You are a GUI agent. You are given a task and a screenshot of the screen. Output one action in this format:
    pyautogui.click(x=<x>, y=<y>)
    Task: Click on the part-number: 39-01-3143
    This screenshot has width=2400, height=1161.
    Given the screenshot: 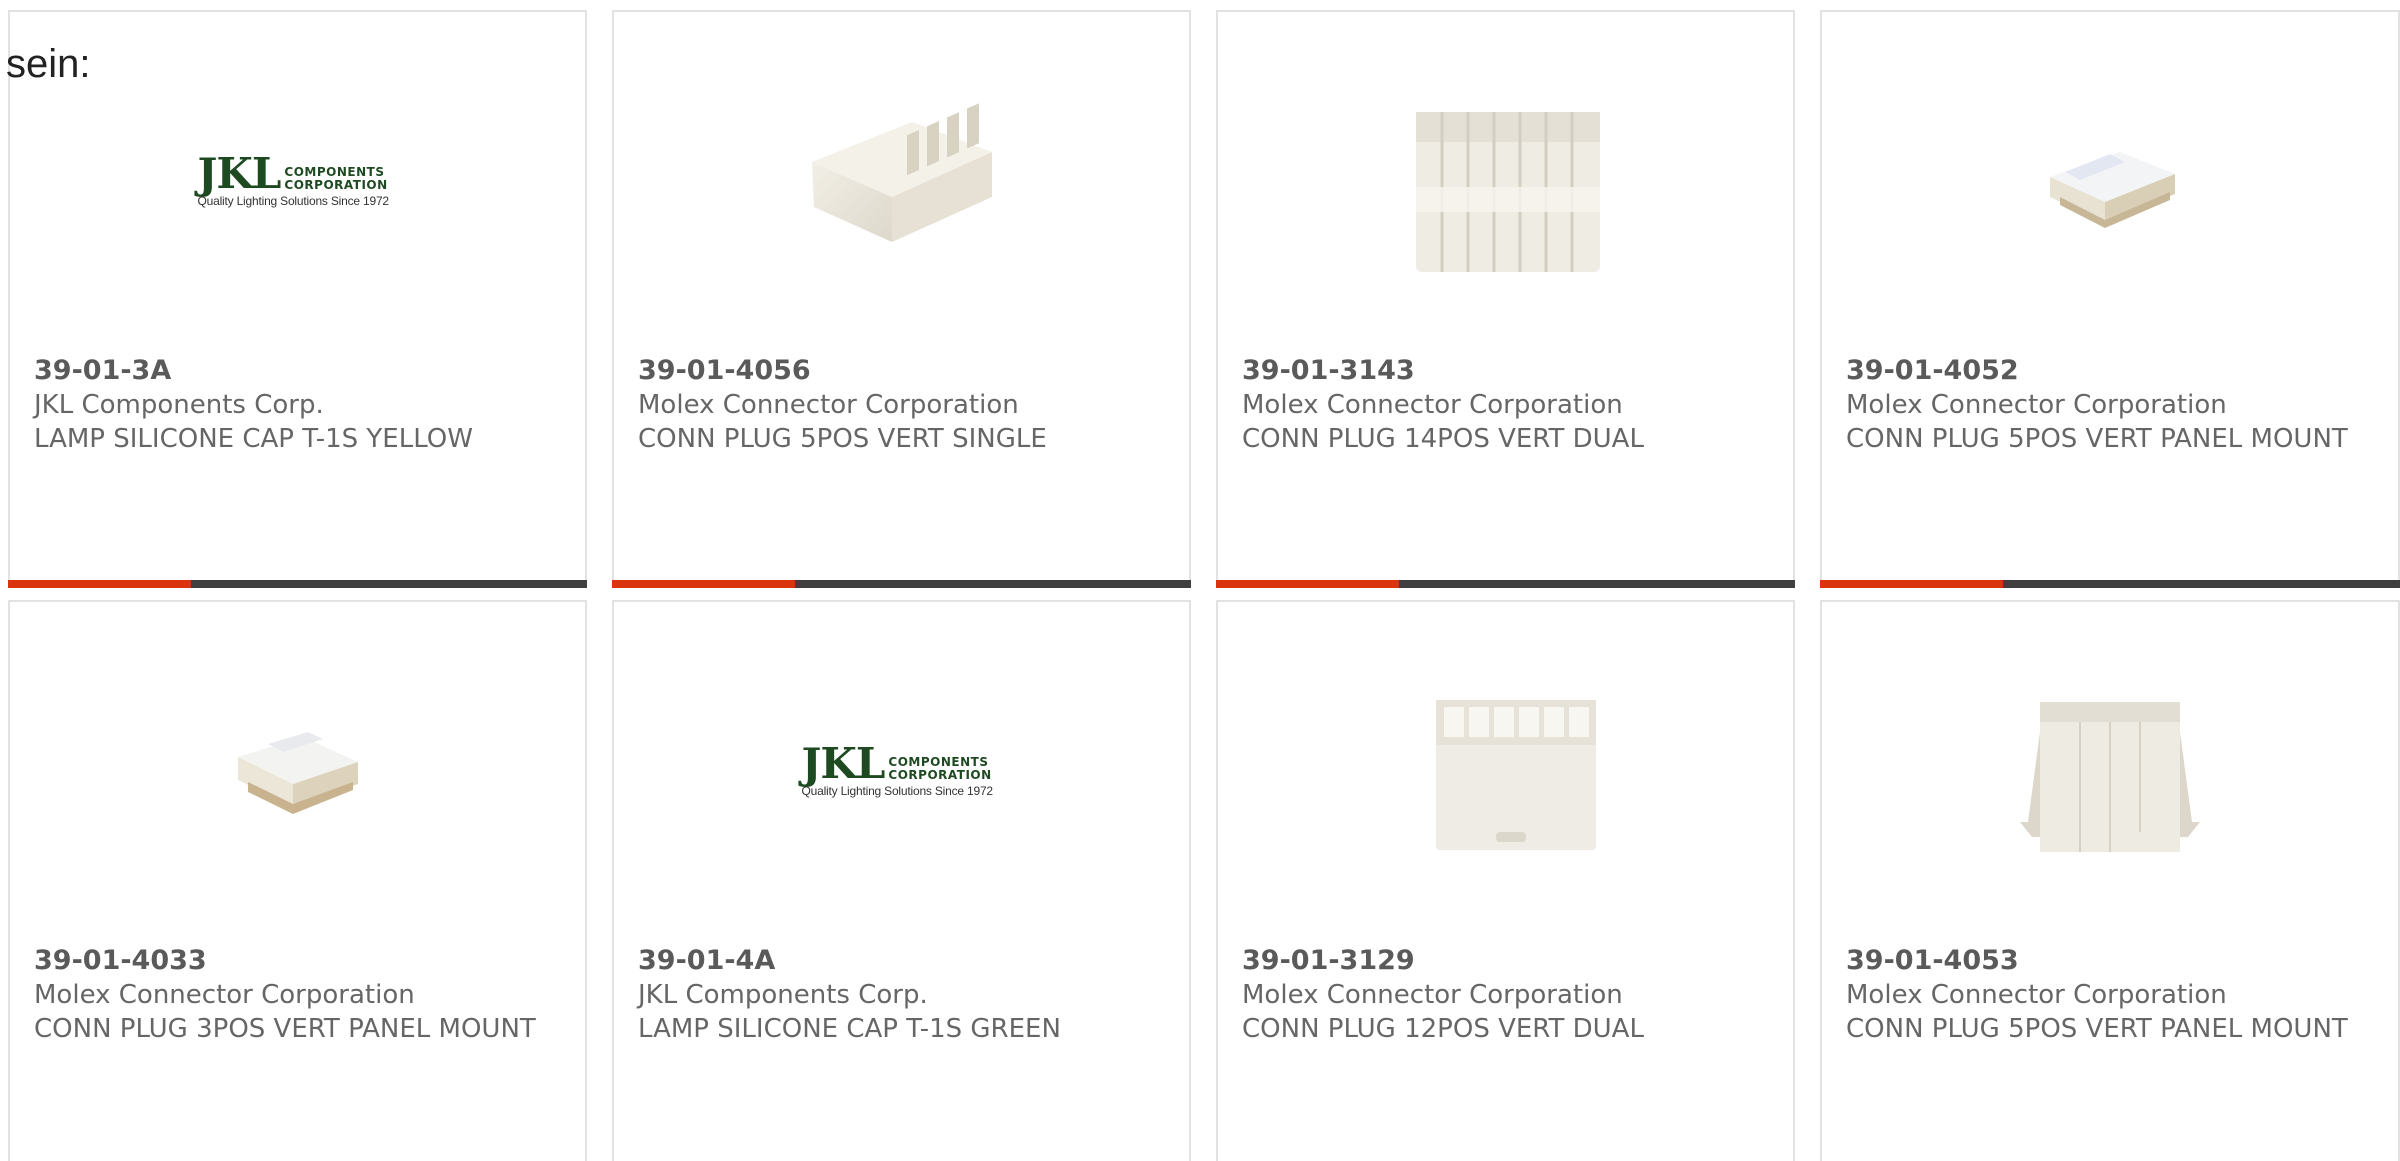 What is the action you would take?
    pyautogui.click(x=1505, y=371)
    